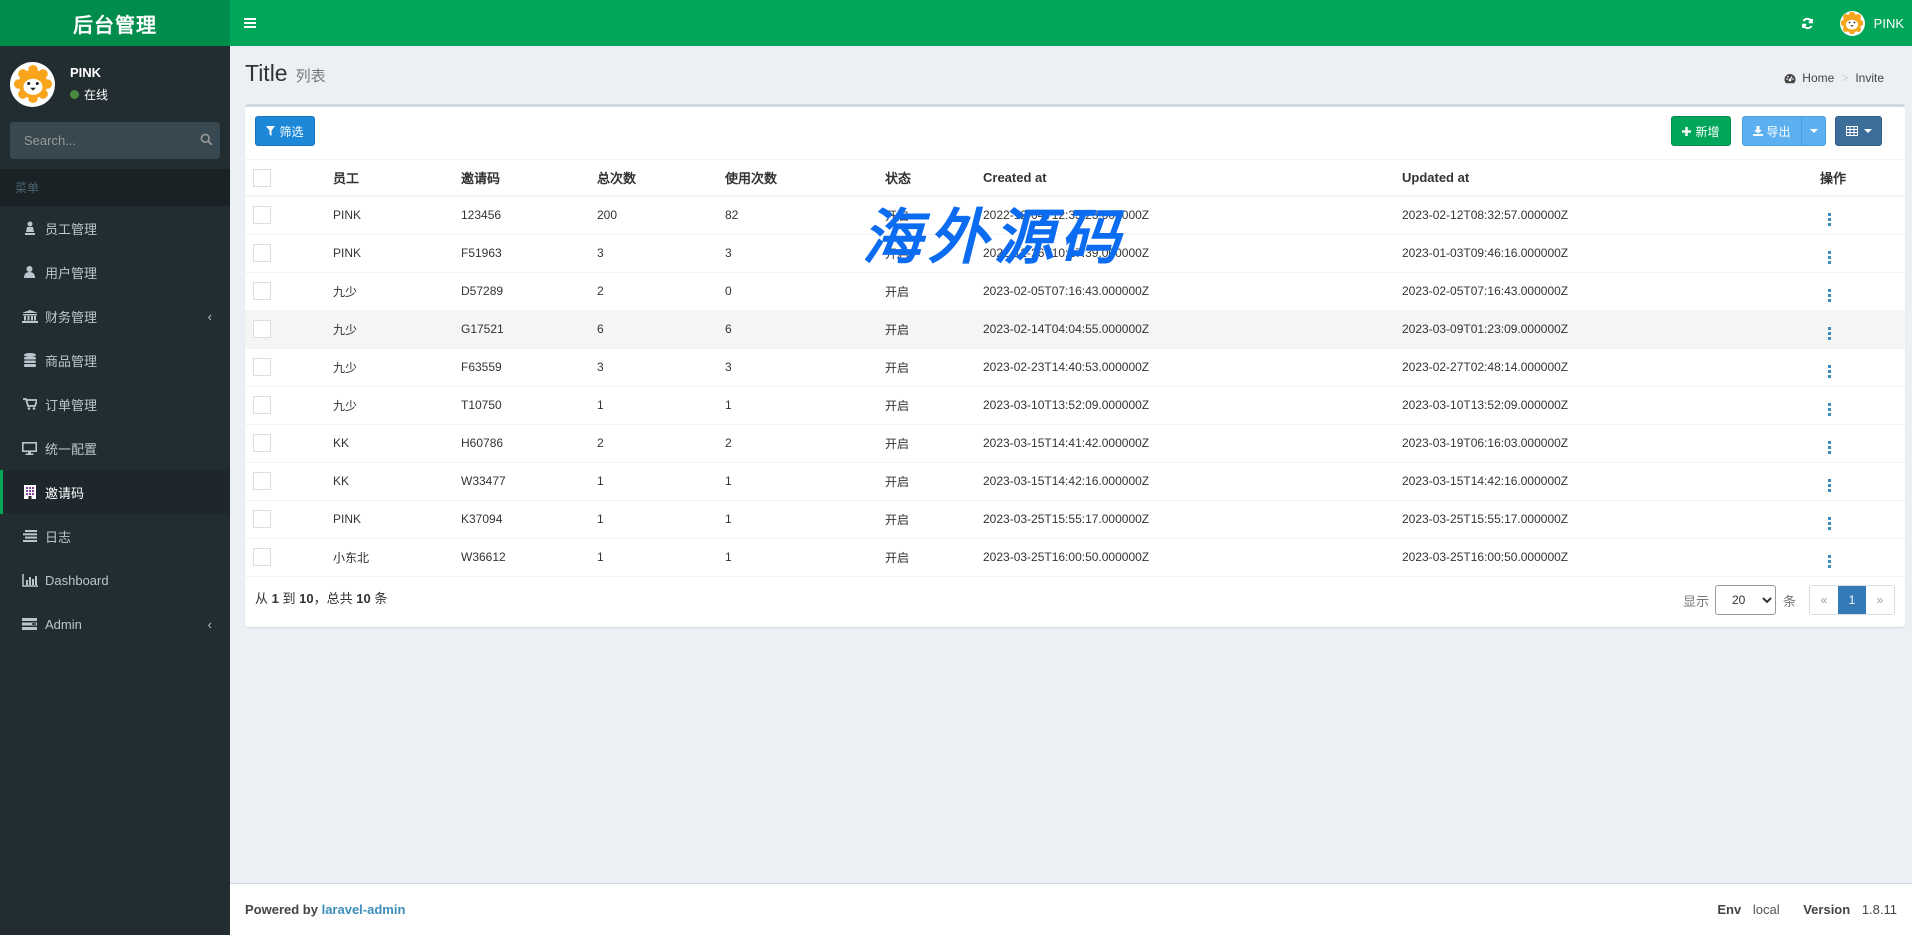 The image size is (1912, 935). I want to click on cell-updated-at: 2023-03-09T01:23:09.000000Z, so click(1611, 329).